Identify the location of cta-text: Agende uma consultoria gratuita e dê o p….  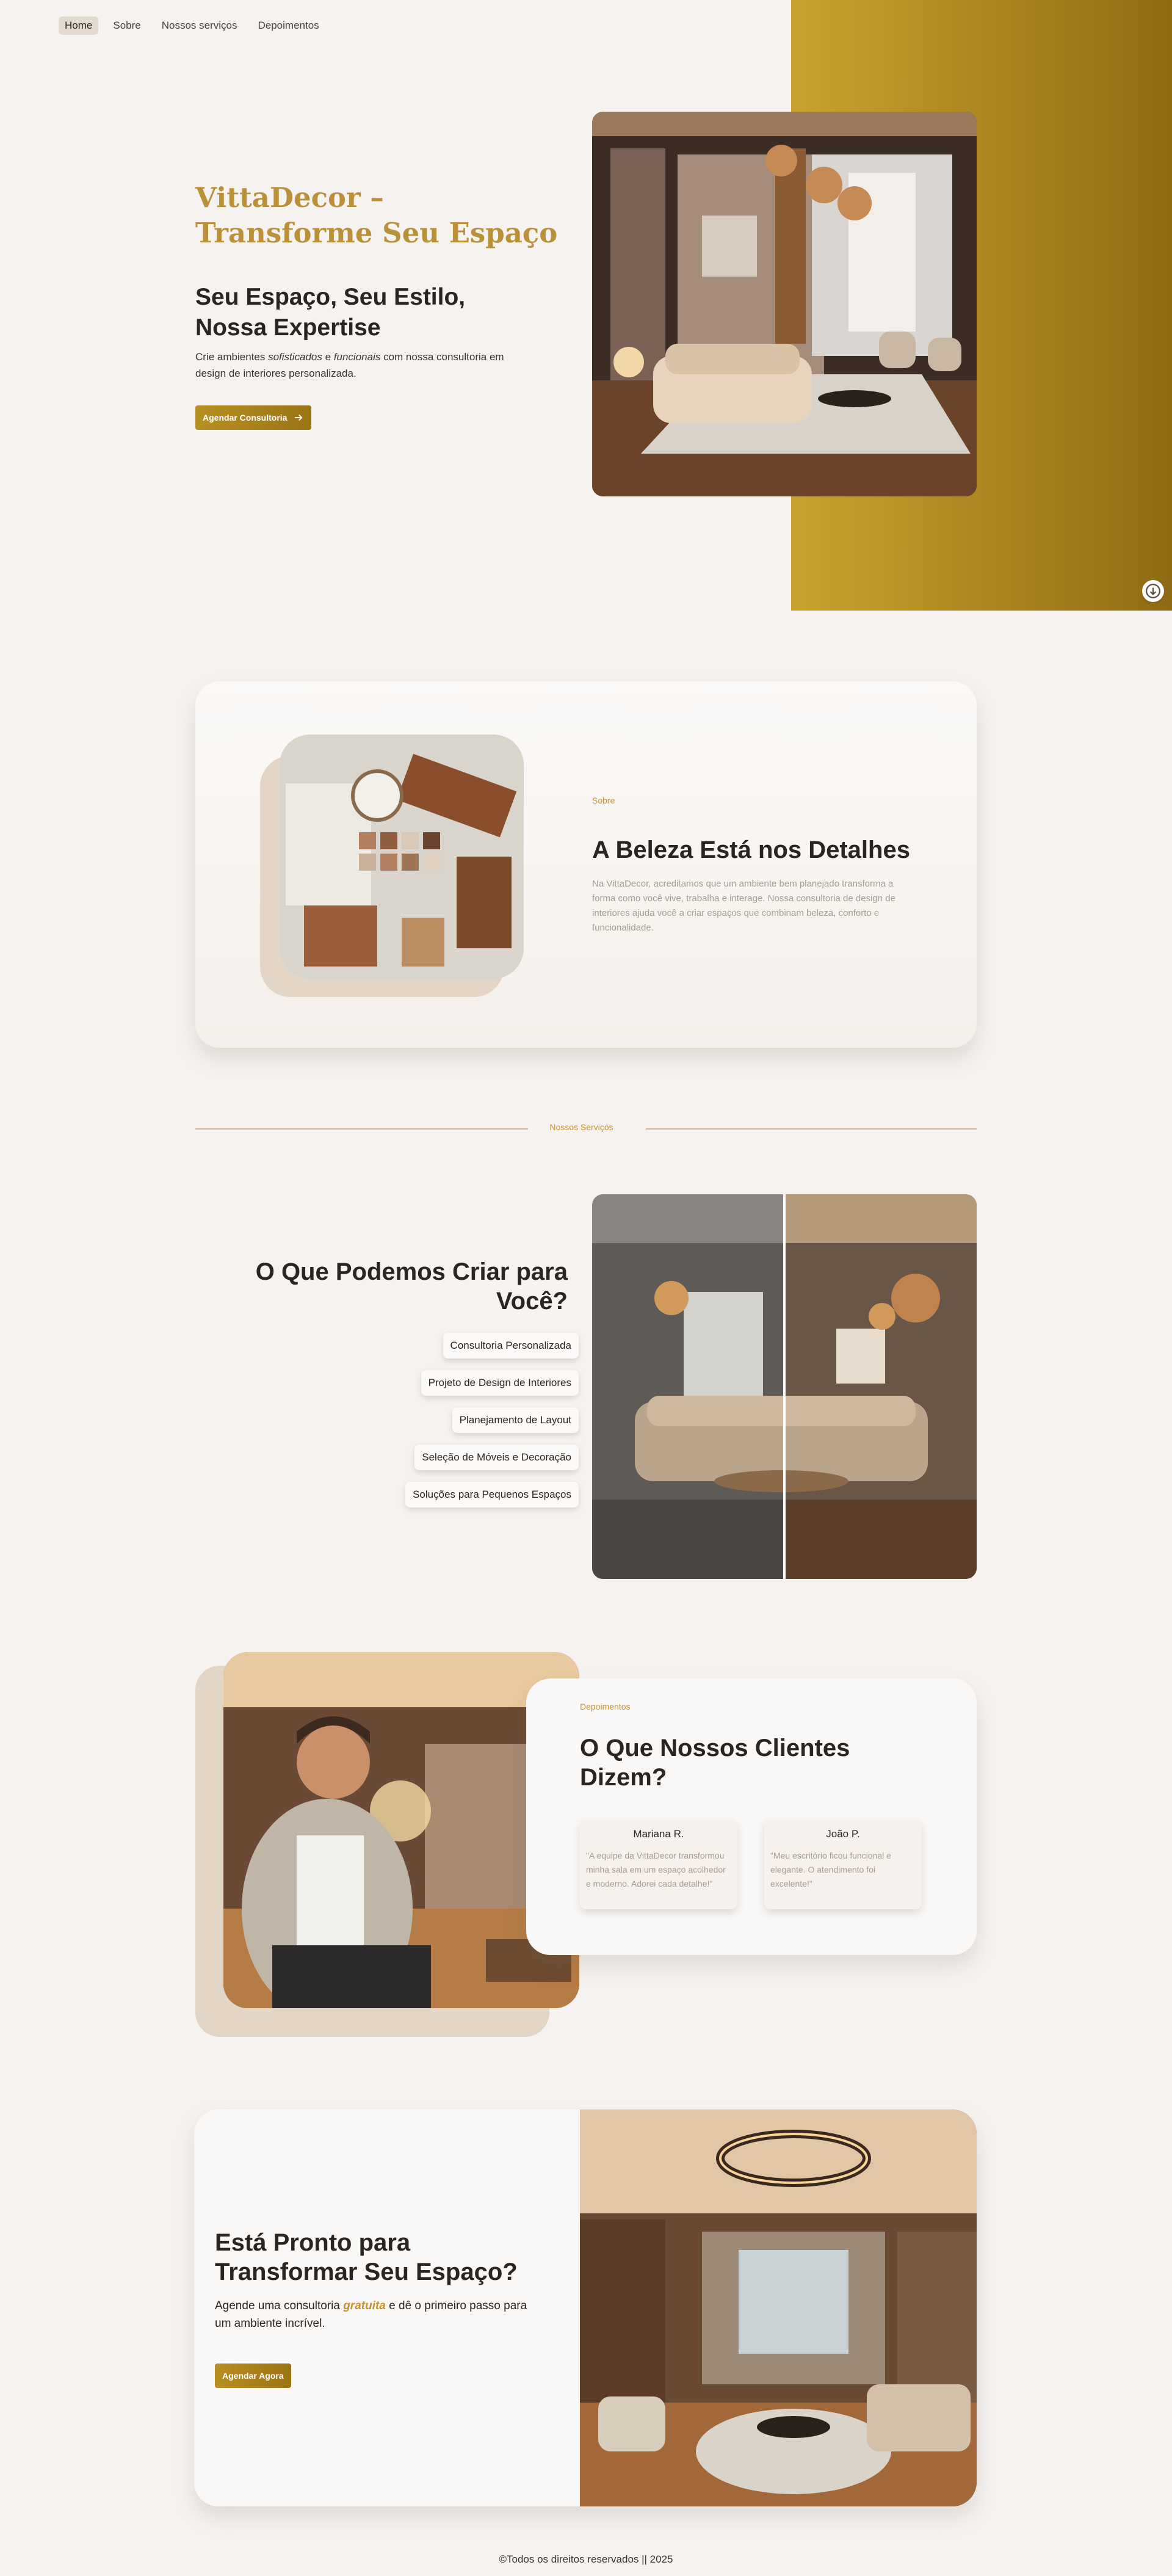
(371, 2314).